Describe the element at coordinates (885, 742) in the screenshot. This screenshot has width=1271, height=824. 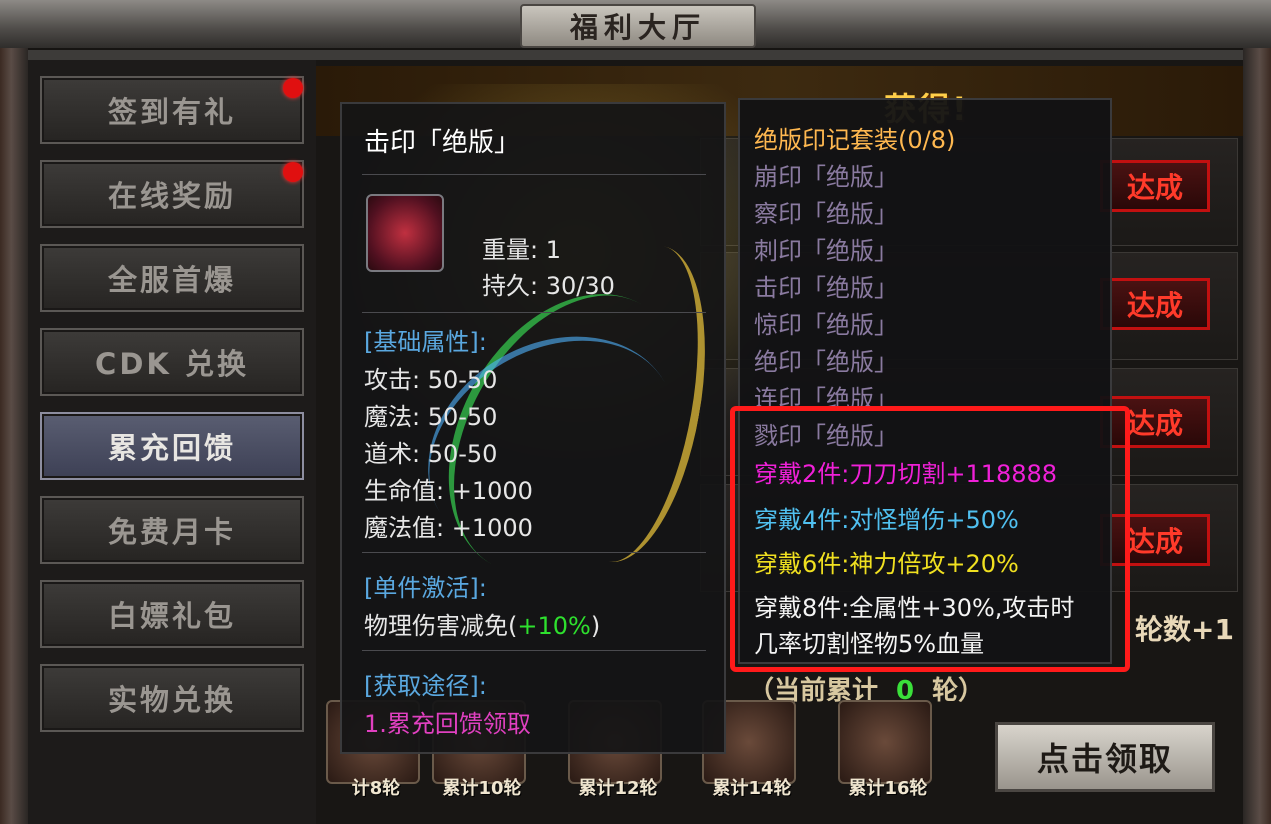
I see `reward-item-icon` at that location.